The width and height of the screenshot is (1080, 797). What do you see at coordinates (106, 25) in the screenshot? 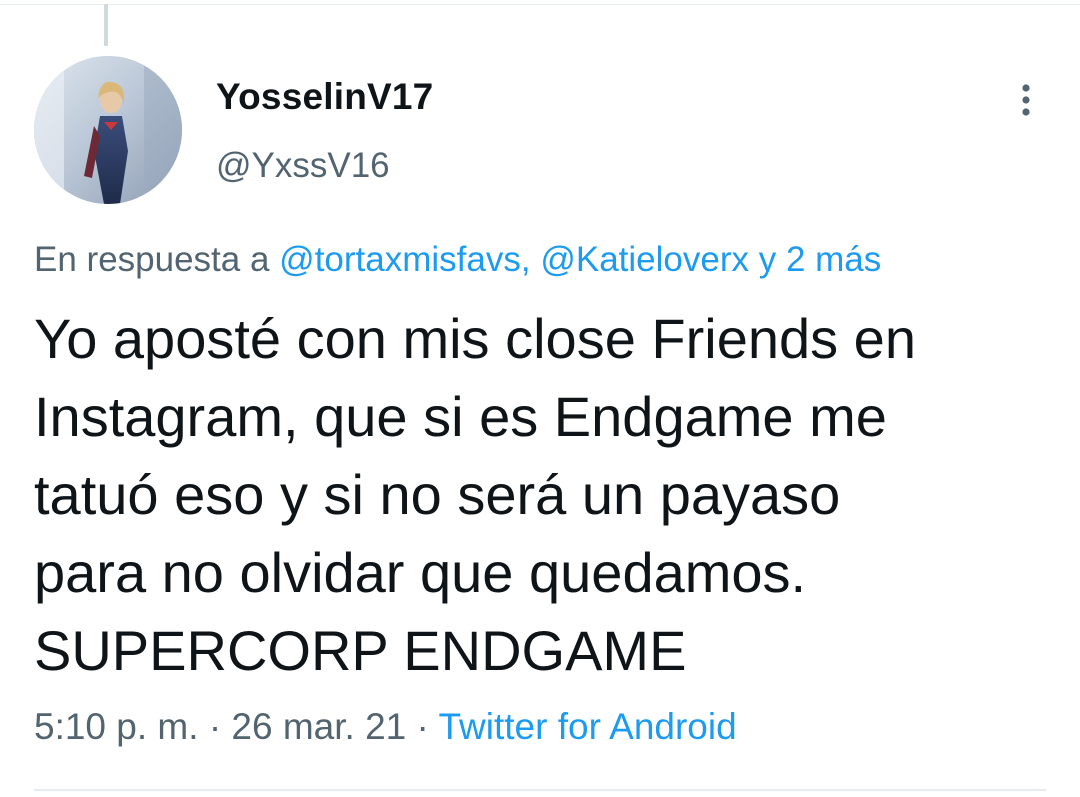
I see `thread-connector-line` at bounding box center [106, 25].